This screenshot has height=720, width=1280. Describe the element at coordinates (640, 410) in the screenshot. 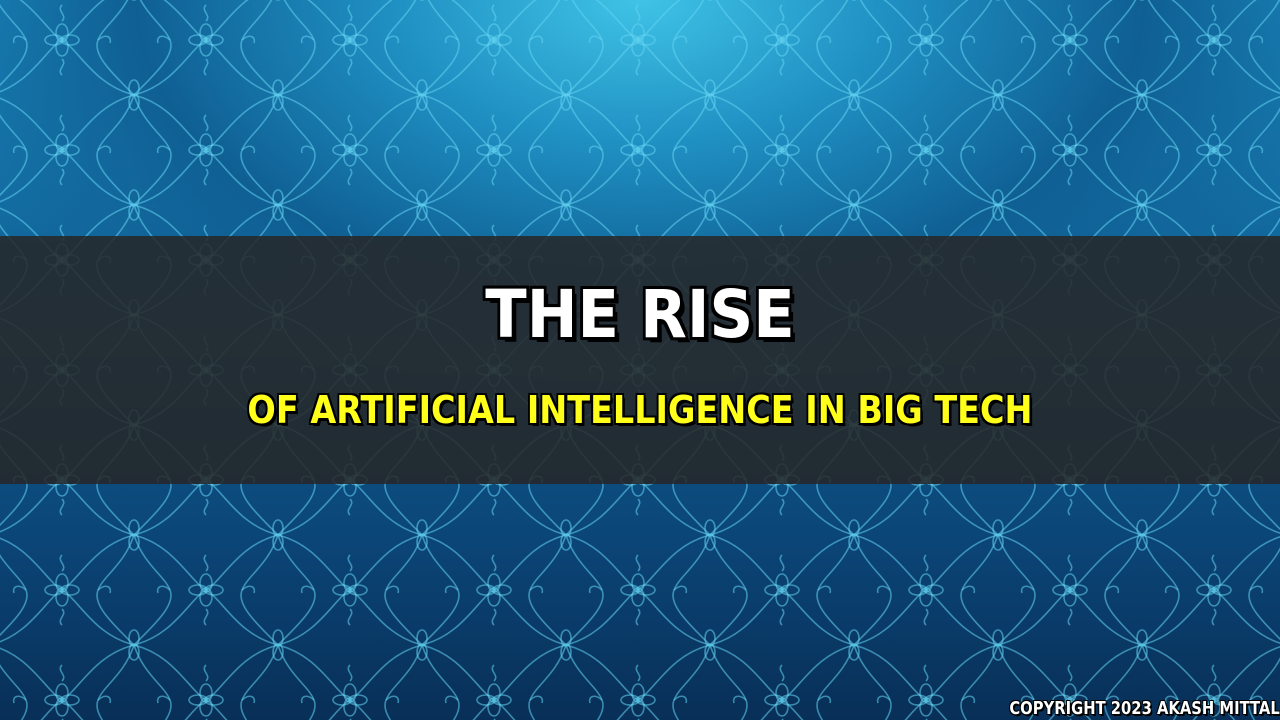

I see `slide-subtitle: OF ARTIFICIAL INTELLIGENCE IN BIG TECH` at that location.